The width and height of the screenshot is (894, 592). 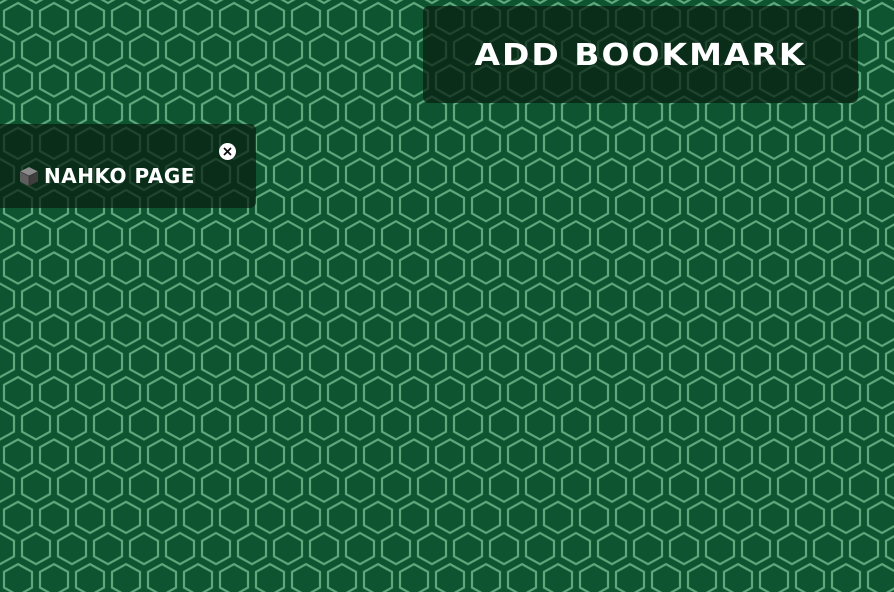 I want to click on bookmark-label: NAHKO PAGE, so click(x=119, y=176).